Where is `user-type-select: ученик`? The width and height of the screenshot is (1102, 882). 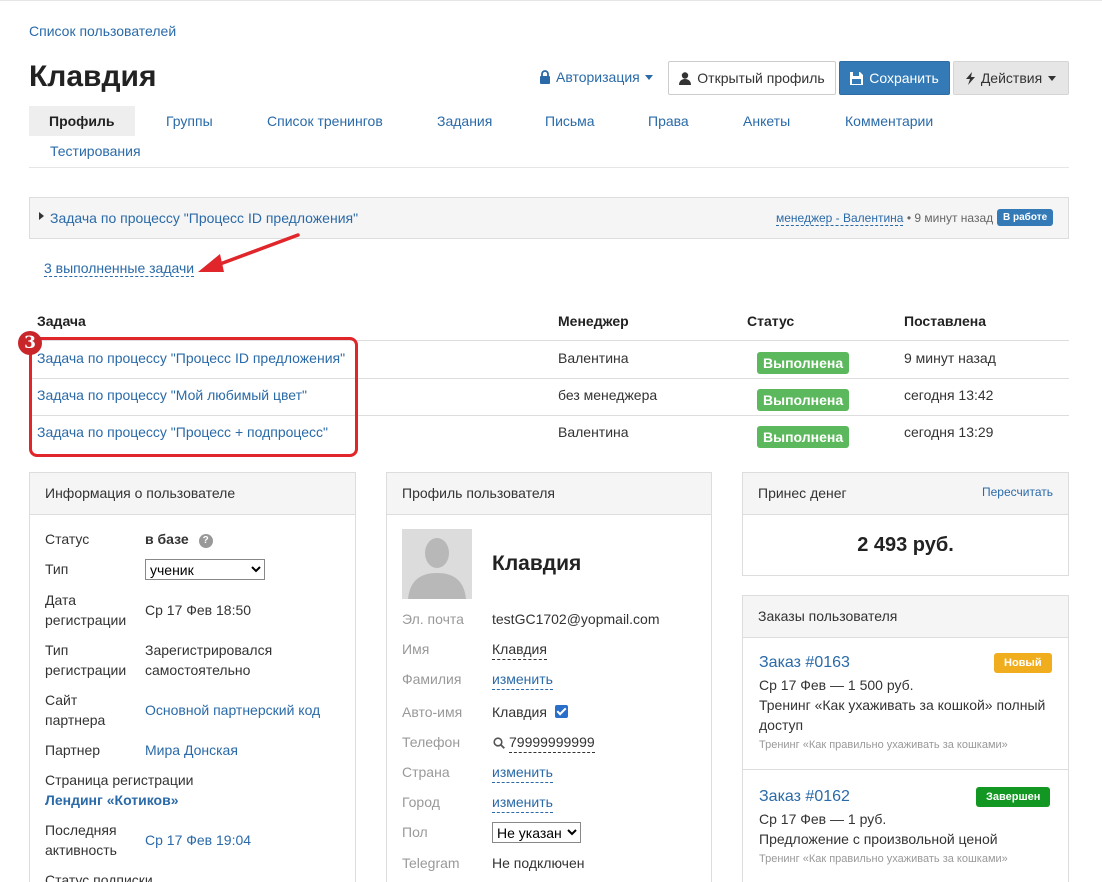 user-type-select: ученик is located at coordinates (205, 569).